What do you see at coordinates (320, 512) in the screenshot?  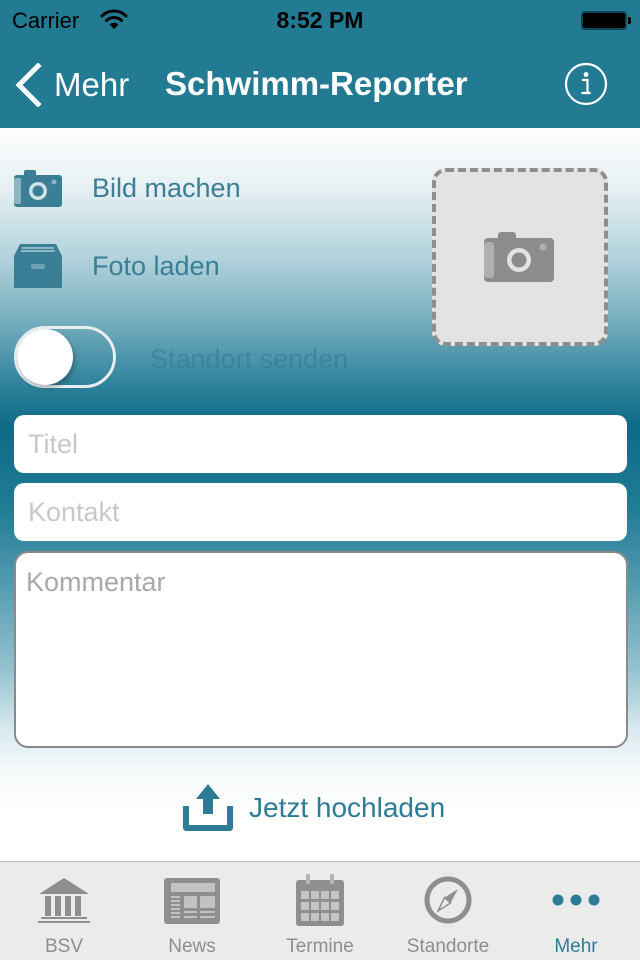 I see `contact-input` at bounding box center [320, 512].